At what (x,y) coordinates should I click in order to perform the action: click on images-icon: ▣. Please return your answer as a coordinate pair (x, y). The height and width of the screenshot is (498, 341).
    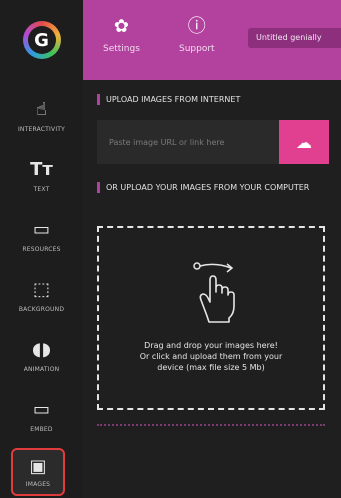
    Looking at the image, I should click on (38, 466).